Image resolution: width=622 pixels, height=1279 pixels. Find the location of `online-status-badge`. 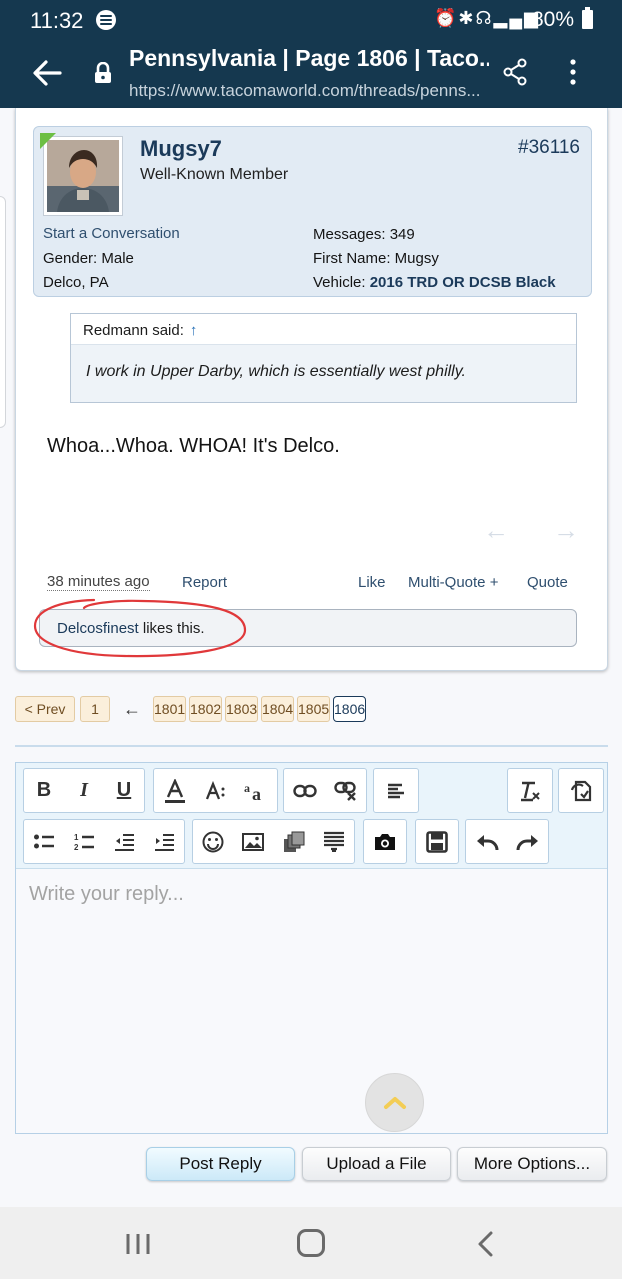

online-status-badge is located at coordinates (48, 141).